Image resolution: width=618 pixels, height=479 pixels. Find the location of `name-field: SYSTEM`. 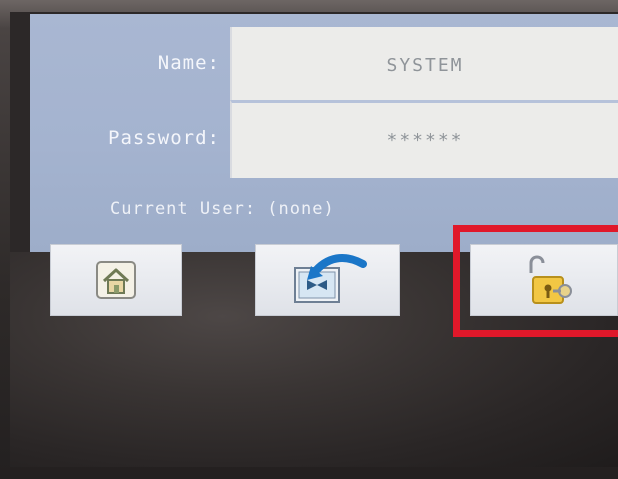

name-field: SYSTEM is located at coordinates (424, 65).